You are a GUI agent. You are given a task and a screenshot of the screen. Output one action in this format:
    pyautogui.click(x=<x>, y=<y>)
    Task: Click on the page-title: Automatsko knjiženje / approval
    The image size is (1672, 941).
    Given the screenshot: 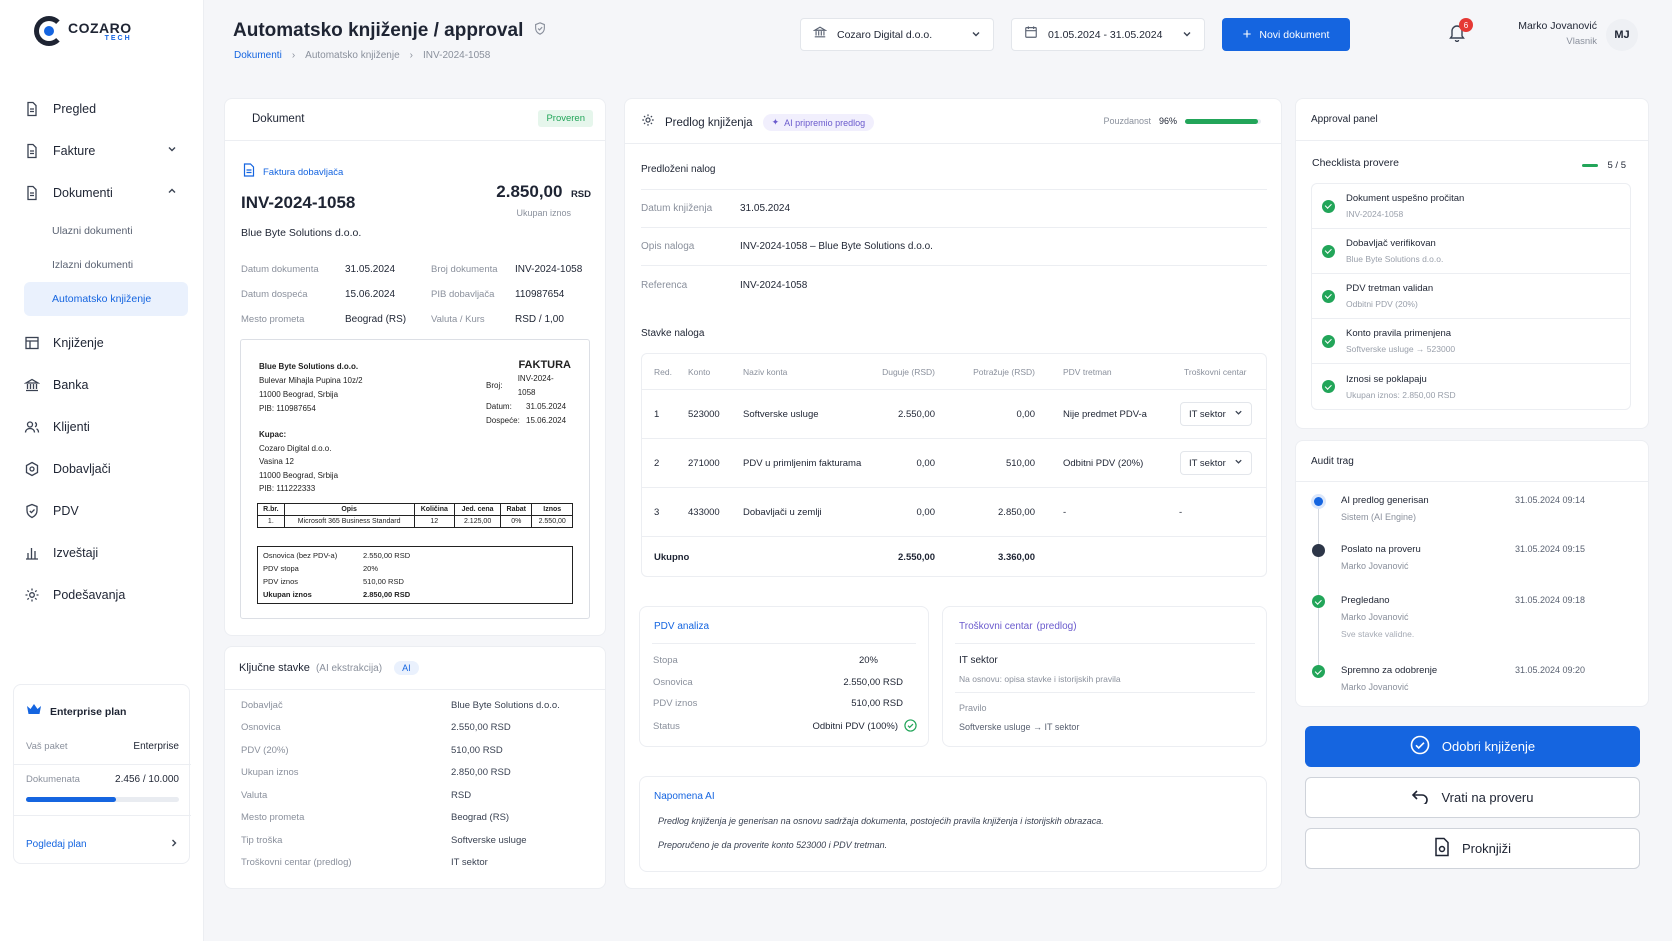 What is the action you would take?
    pyautogui.click(x=378, y=30)
    